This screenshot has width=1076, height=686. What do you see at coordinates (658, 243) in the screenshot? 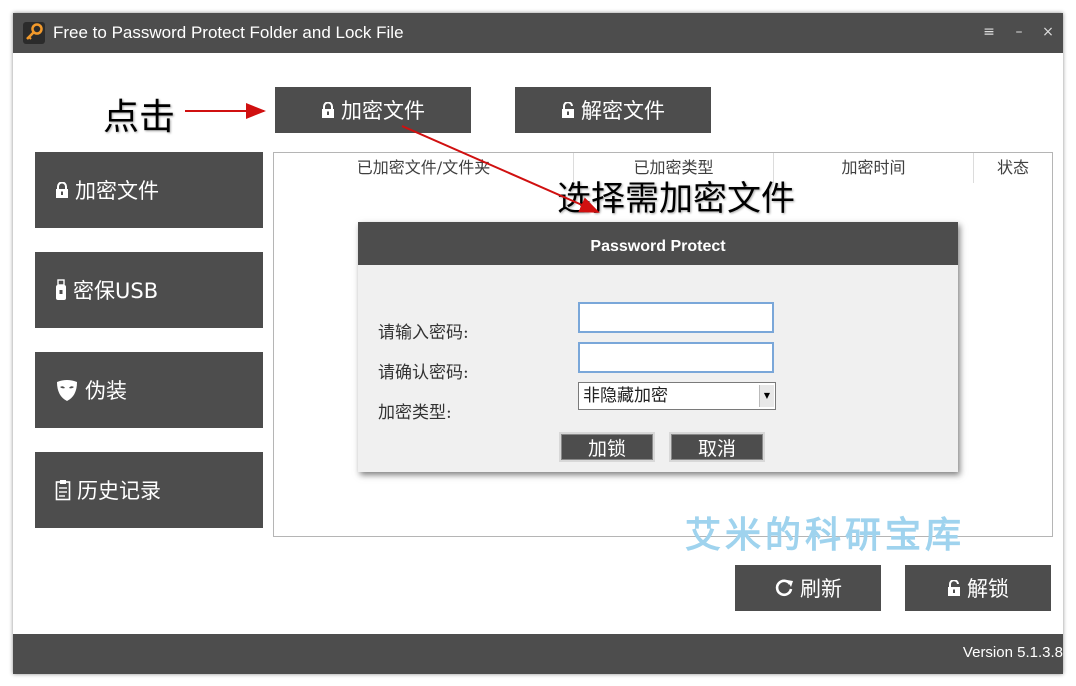
I see `dialog-title: Password Protect` at bounding box center [658, 243].